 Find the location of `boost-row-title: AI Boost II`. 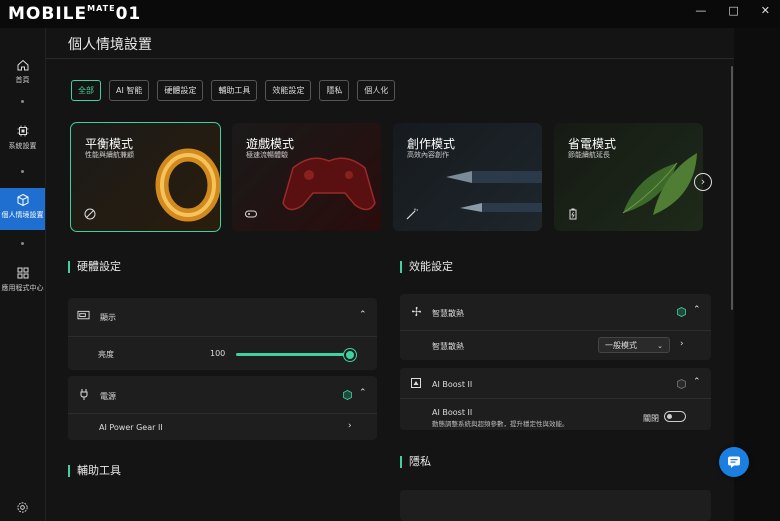

boost-row-title: AI Boost II is located at coordinates (452, 412).